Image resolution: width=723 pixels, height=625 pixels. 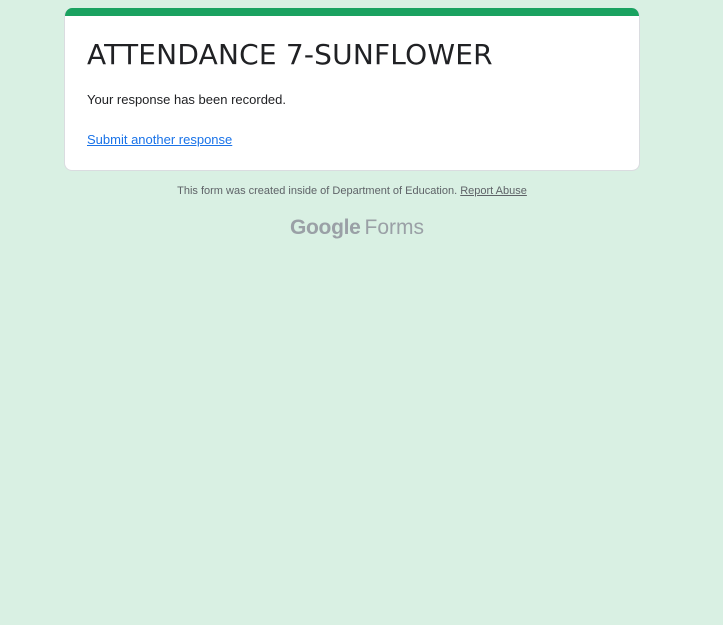 I want to click on google-forms-logo: Google Forms, so click(x=357, y=228).